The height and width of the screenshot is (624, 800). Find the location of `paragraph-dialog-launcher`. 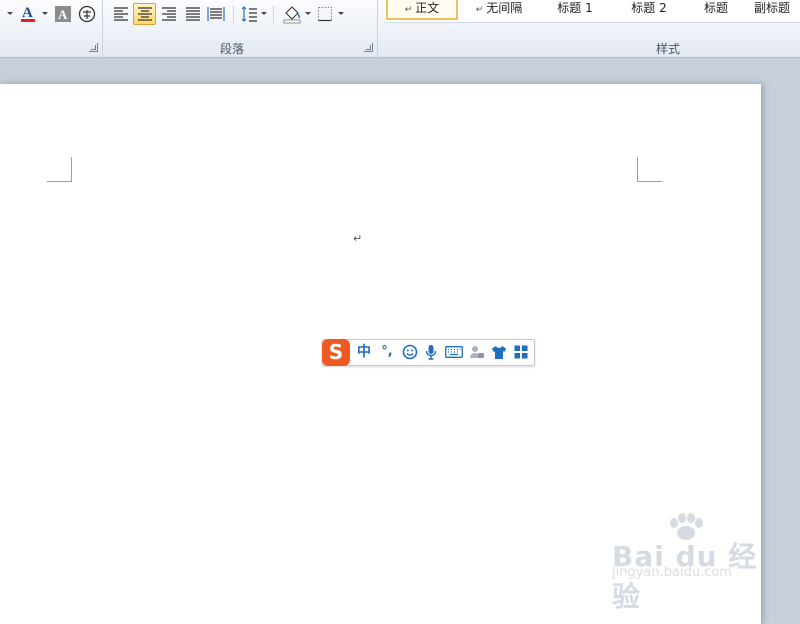

paragraph-dialog-launcher is located at coordinates (368, 47).